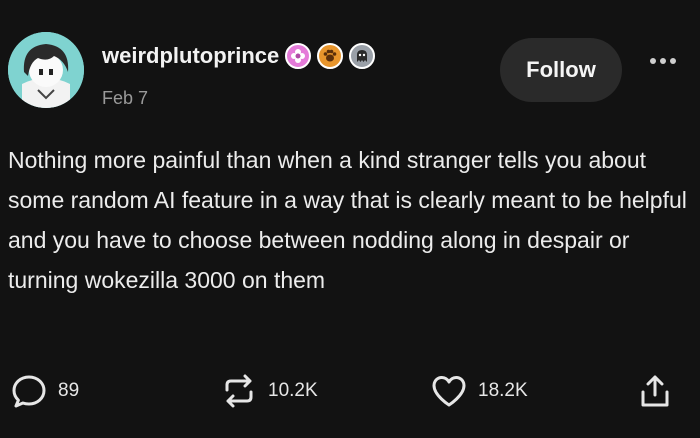  What do you see at coordinates (239, 74) in the screenshot?
I see `user-info: weirdplutoprince Feb 7` at bounding box center [239, 74].